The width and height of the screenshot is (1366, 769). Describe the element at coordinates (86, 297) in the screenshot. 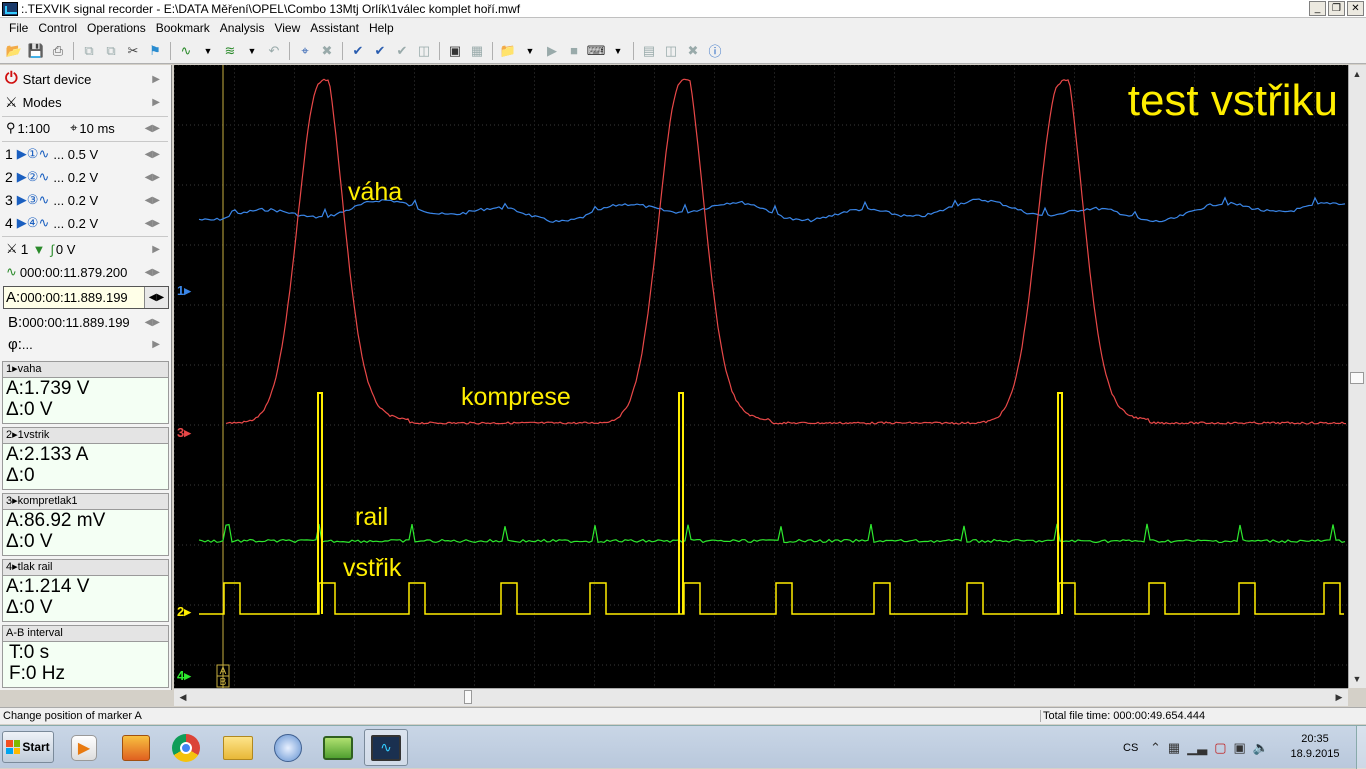

I see `marker-a-field: A: 000:00:11.889.199 ◀▶` at that location.